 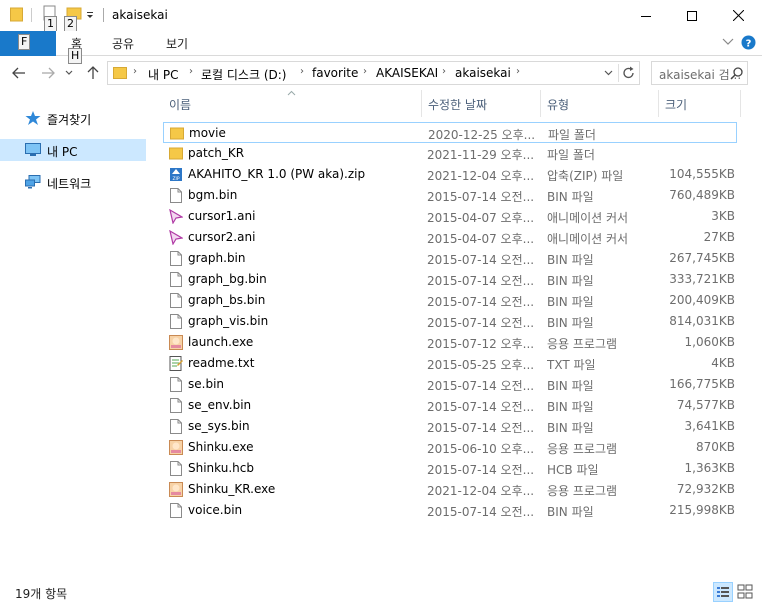 What do you see at coordinates (232, 489) in the screenshot?
I see `file-name: Shinku_KR.exe` at bounding box center [232, 489].